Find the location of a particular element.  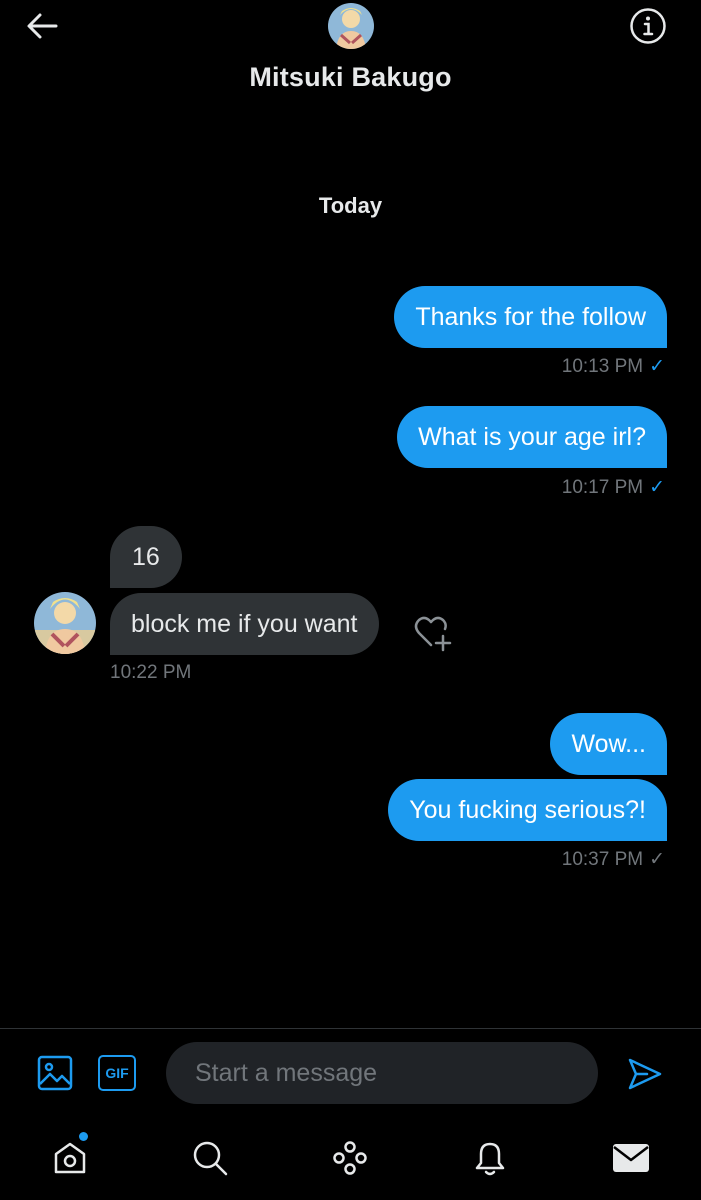

arrow-left-icon is located at coordinates (42, 26).